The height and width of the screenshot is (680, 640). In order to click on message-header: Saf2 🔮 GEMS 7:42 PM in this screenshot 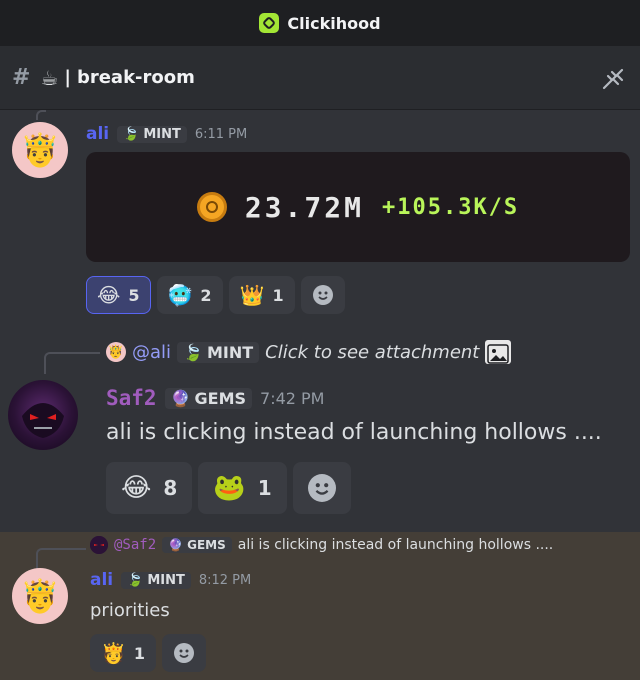, I will do `click(215, 398)`.